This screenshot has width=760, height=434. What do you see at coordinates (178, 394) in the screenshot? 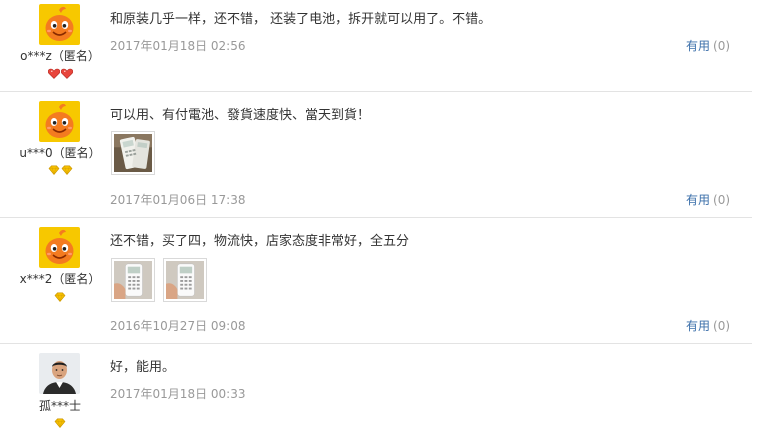
I see `review-date: 2017年01月18日 00:33` at bounding box center [178, 394].